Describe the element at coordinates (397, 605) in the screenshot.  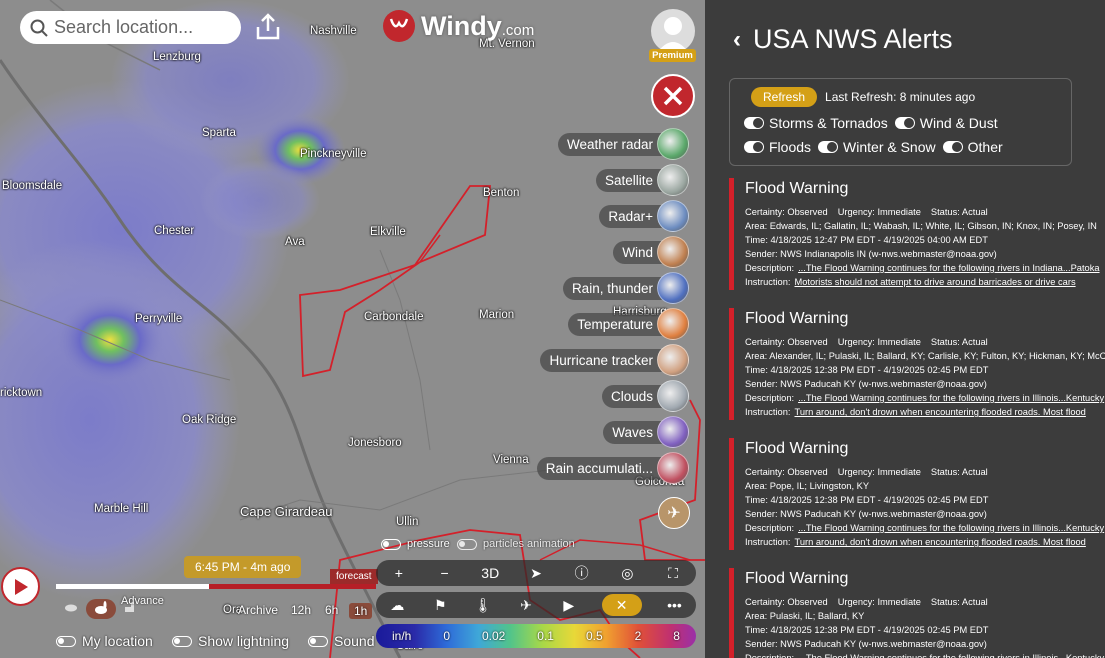
I see `weather-icon: ☁` at that location.